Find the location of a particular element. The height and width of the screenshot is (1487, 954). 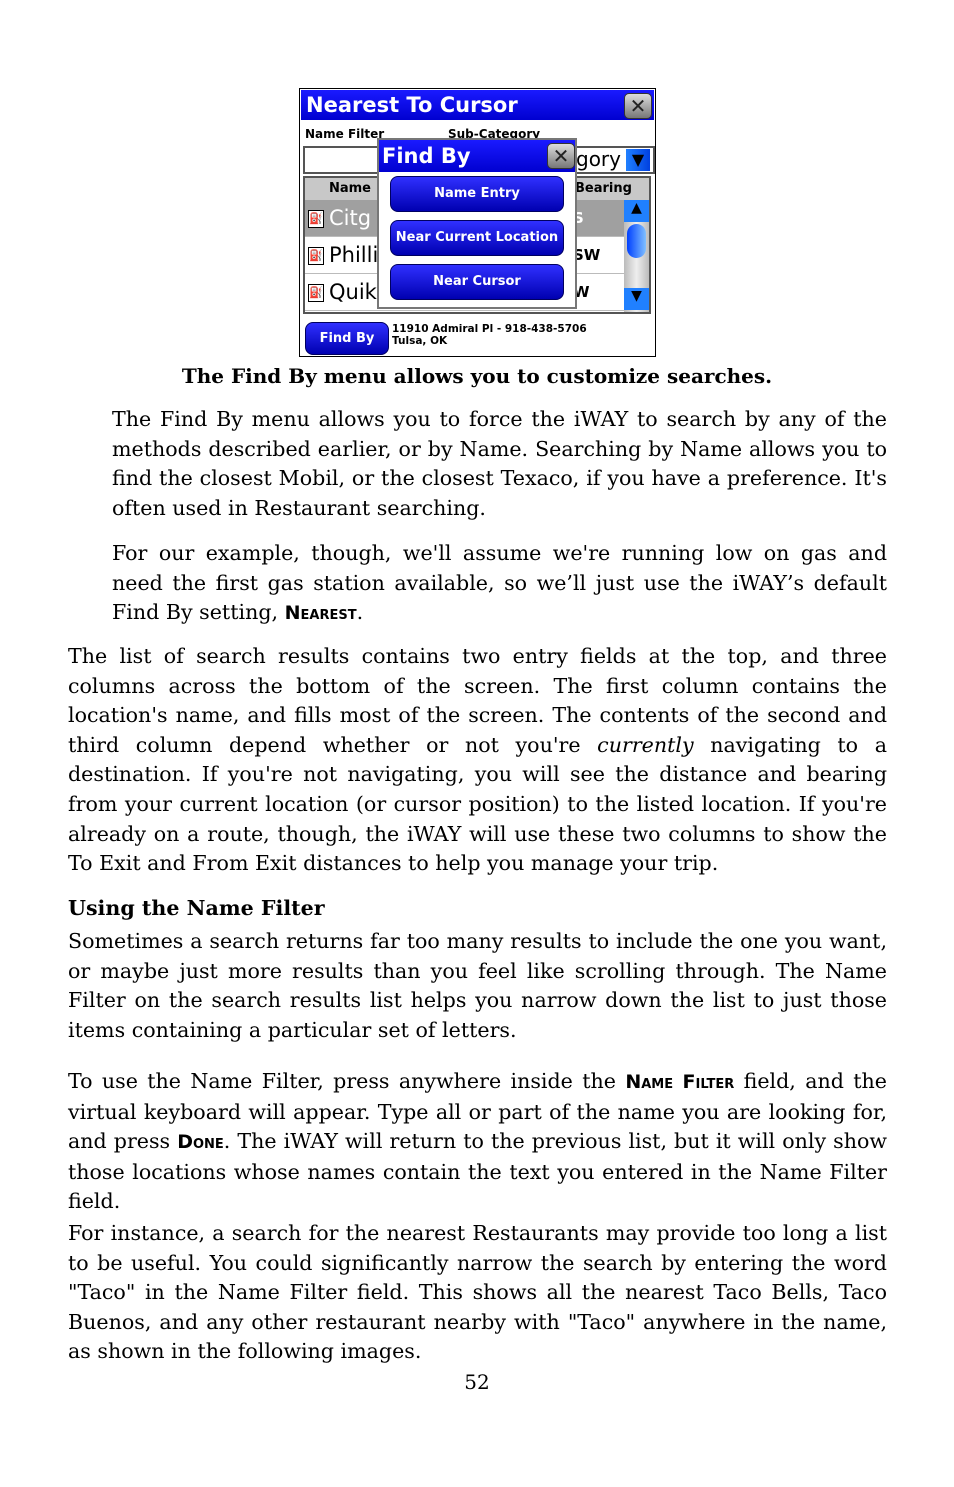

row-name: Quik is located at coordinates (353, 292).